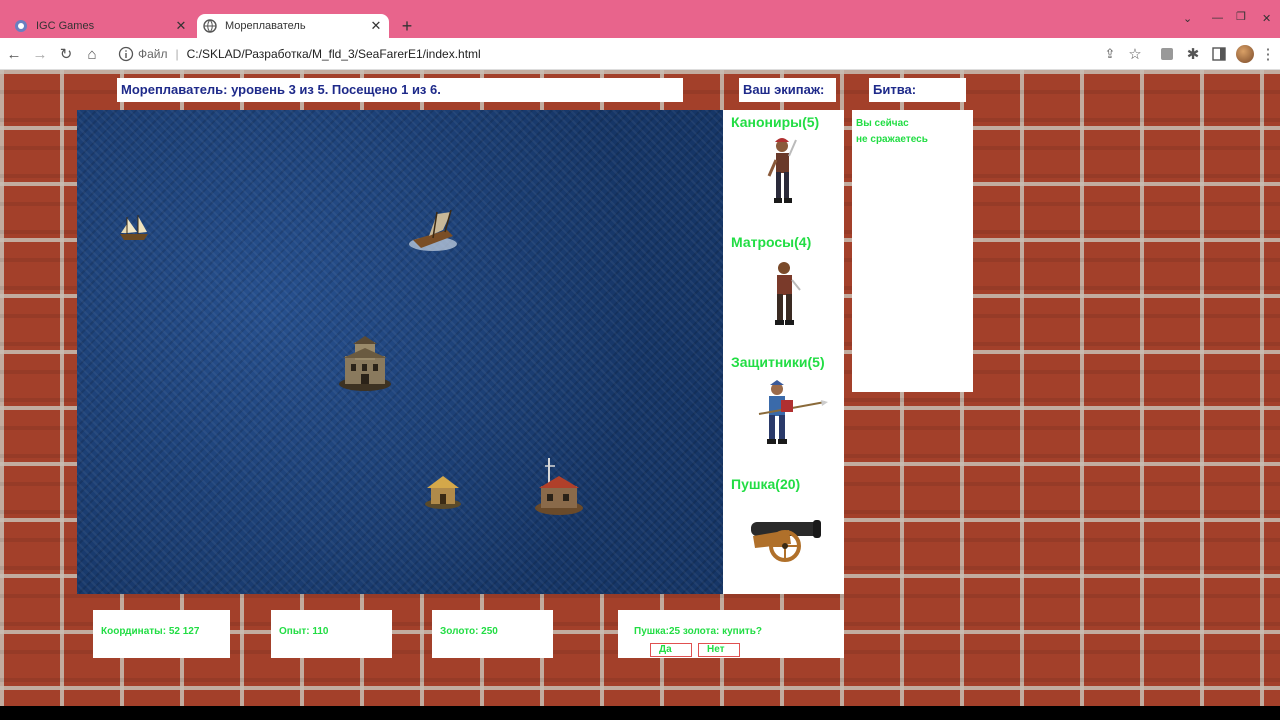 The image size is (1280, 720). I want to click on crew-label-sailors: Матросы(4), so click(771, 242).